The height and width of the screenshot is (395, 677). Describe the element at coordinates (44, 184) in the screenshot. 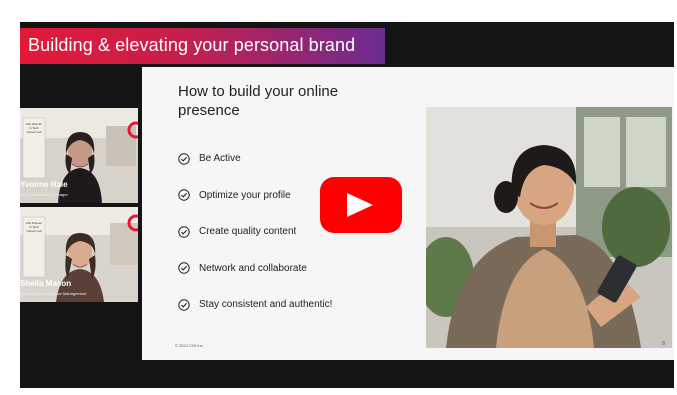

I see `participant-name: Yvonne Hale` at that location.